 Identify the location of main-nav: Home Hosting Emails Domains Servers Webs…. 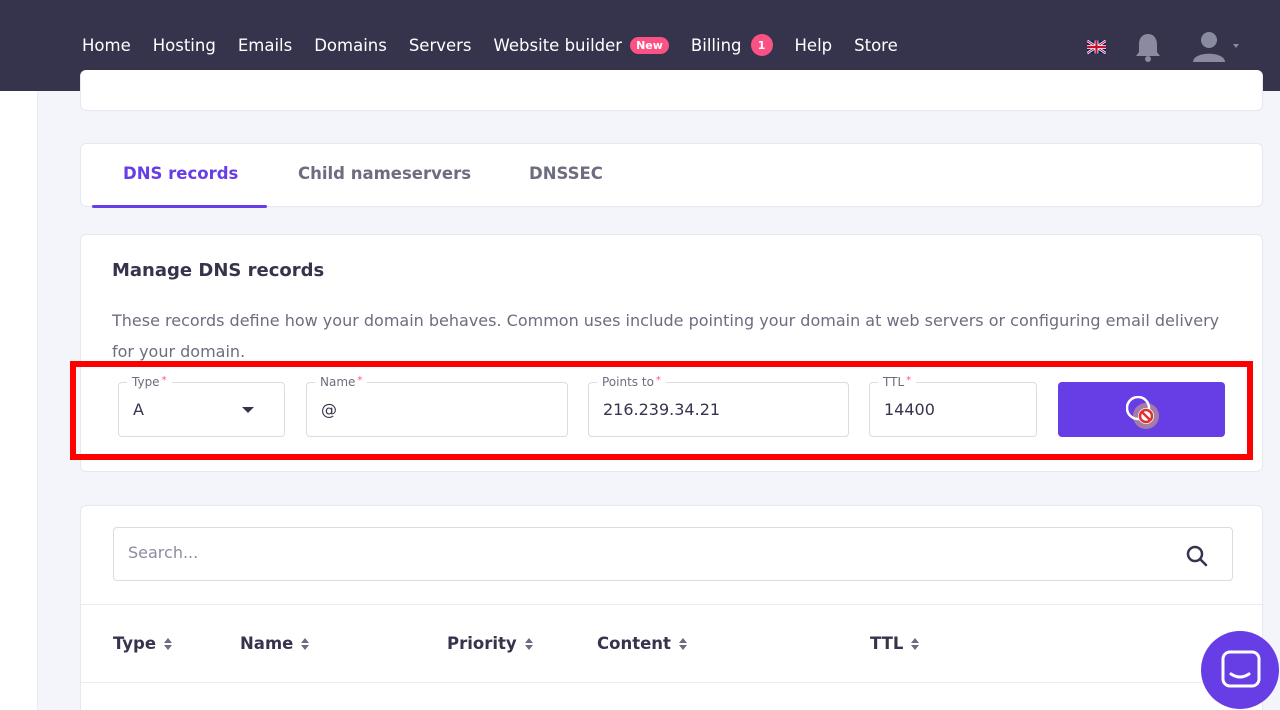
(501, 45).